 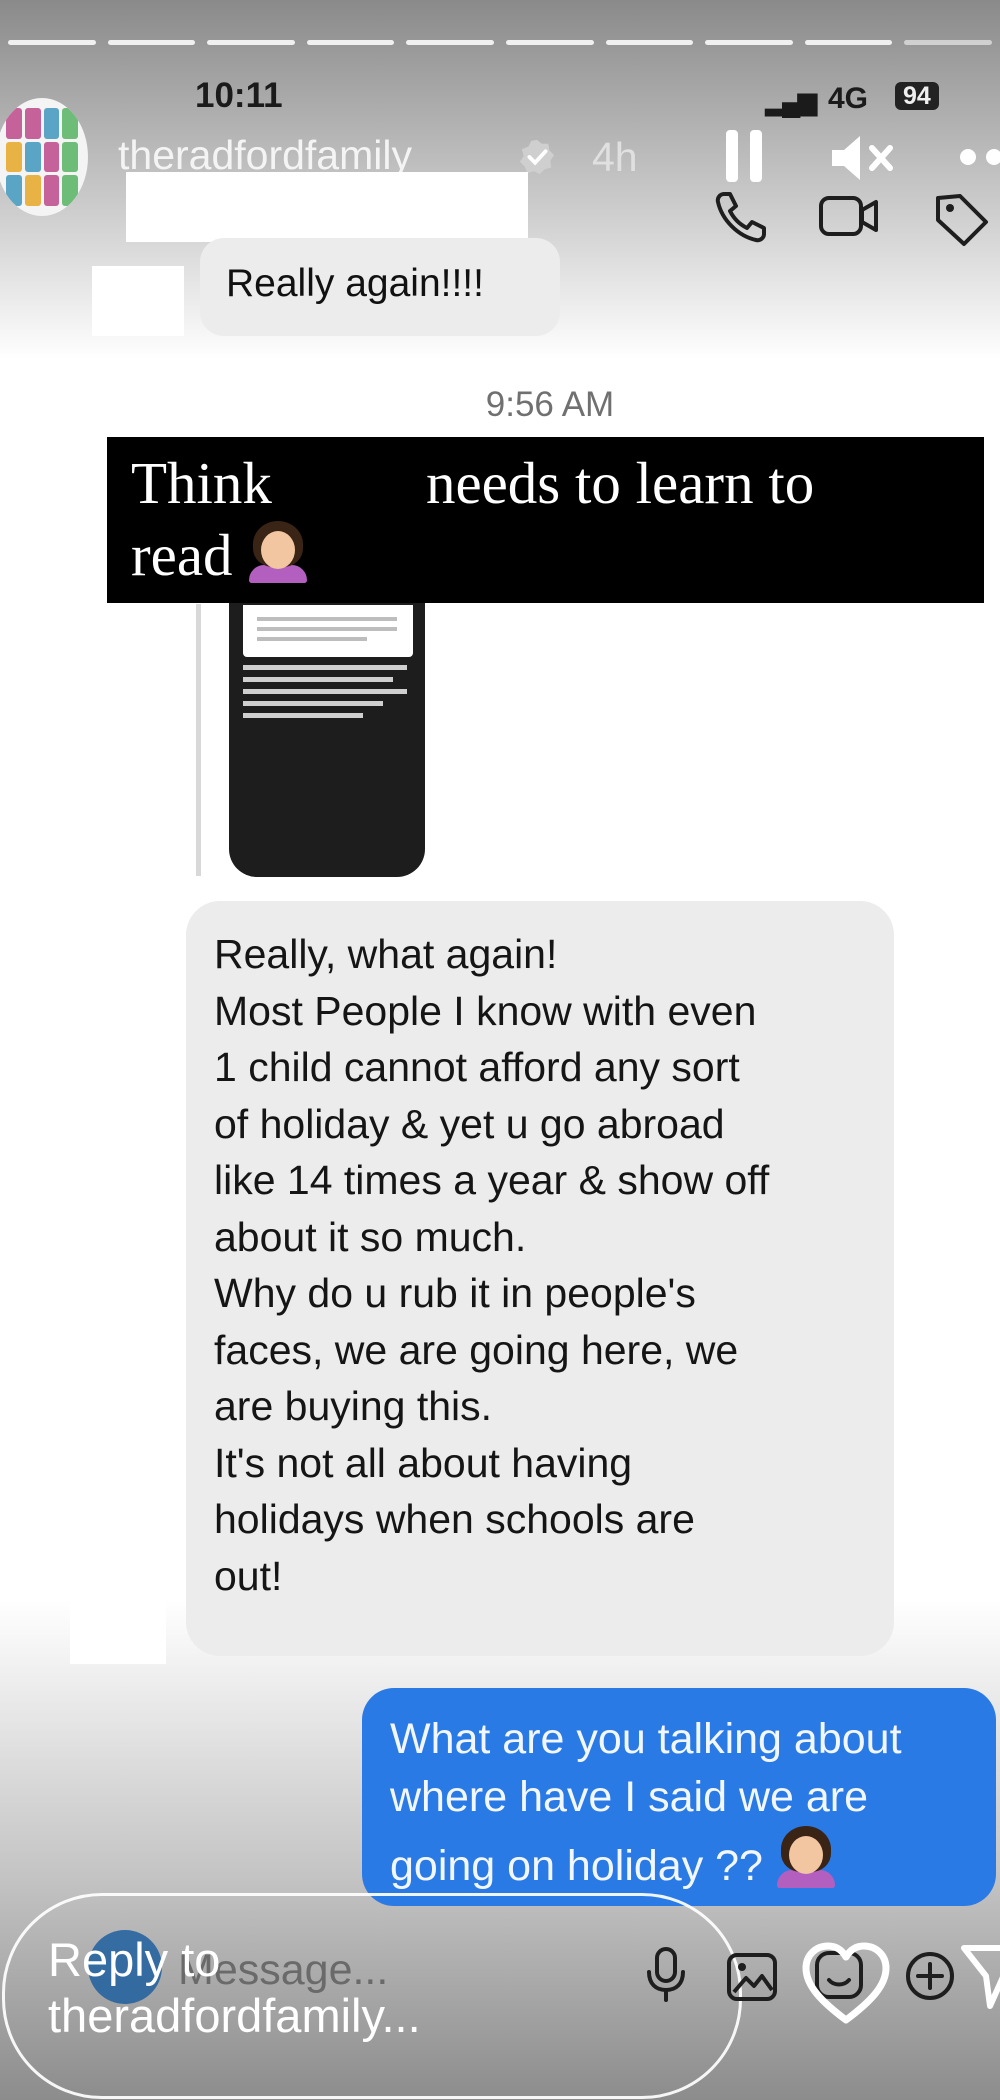 I want to click on message-line: What are you talking about, so click(x=646, y=1739).